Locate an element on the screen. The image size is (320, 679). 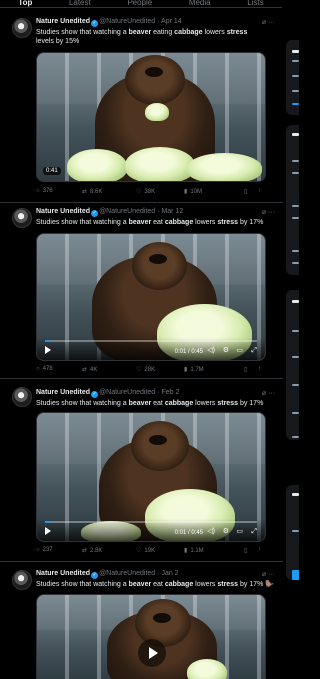
verified-icon: ✓ is located at coordinates (95, 213).